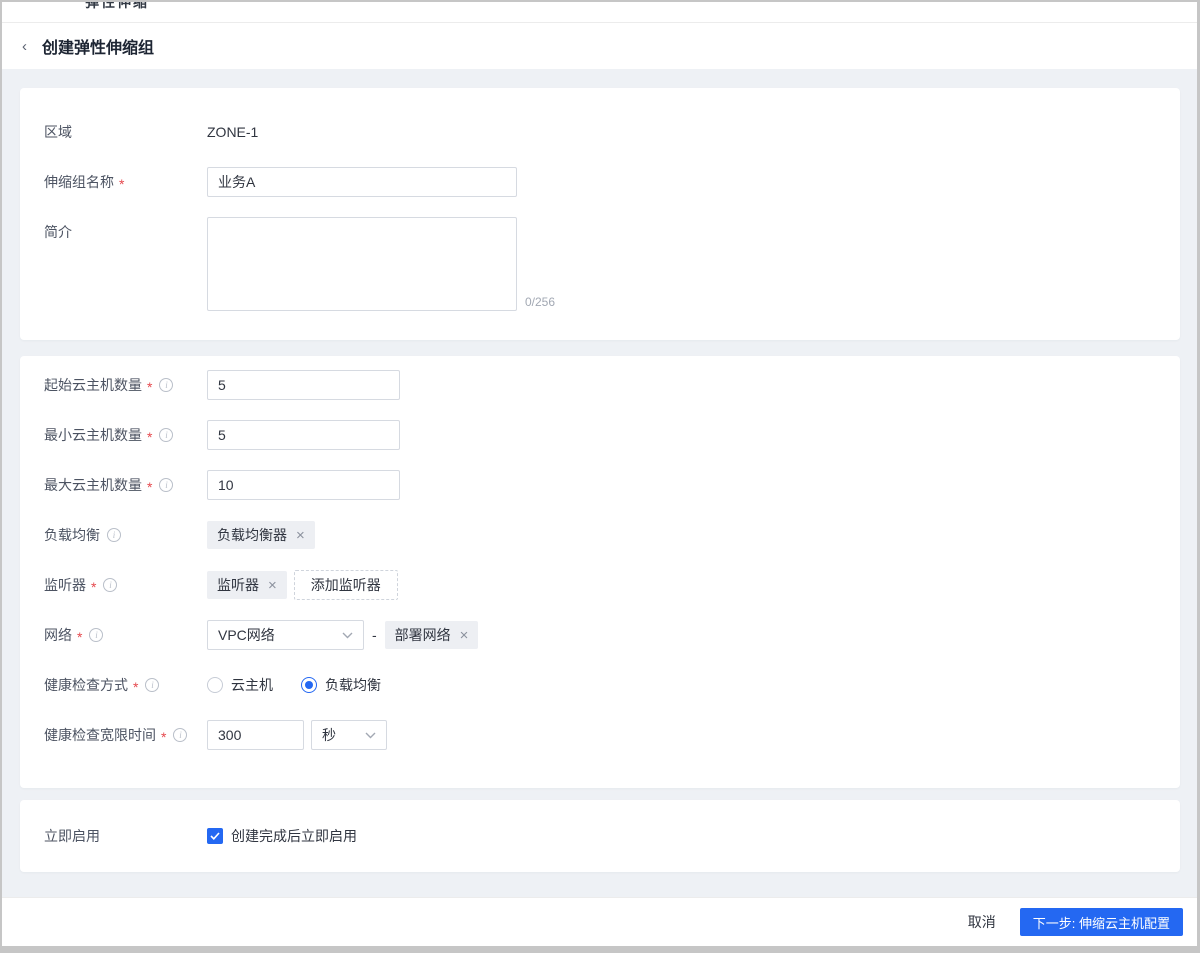  I want to click on load-balancer-tag: 负载均衡器 ×, so click(261, 535).